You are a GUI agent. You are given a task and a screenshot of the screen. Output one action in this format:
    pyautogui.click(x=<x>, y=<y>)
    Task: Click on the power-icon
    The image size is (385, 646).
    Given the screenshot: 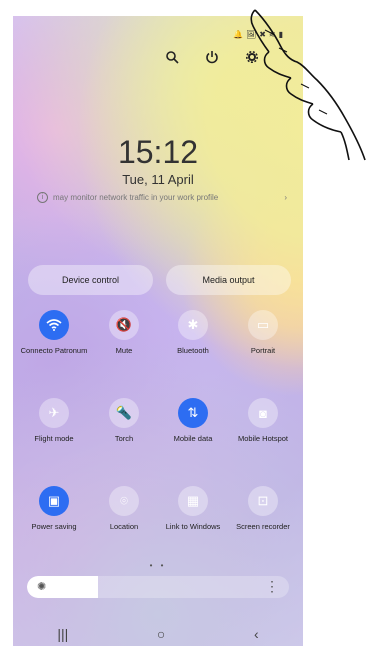 What is the action you would take?
    pyautogui.click(x=212, y=57)
    